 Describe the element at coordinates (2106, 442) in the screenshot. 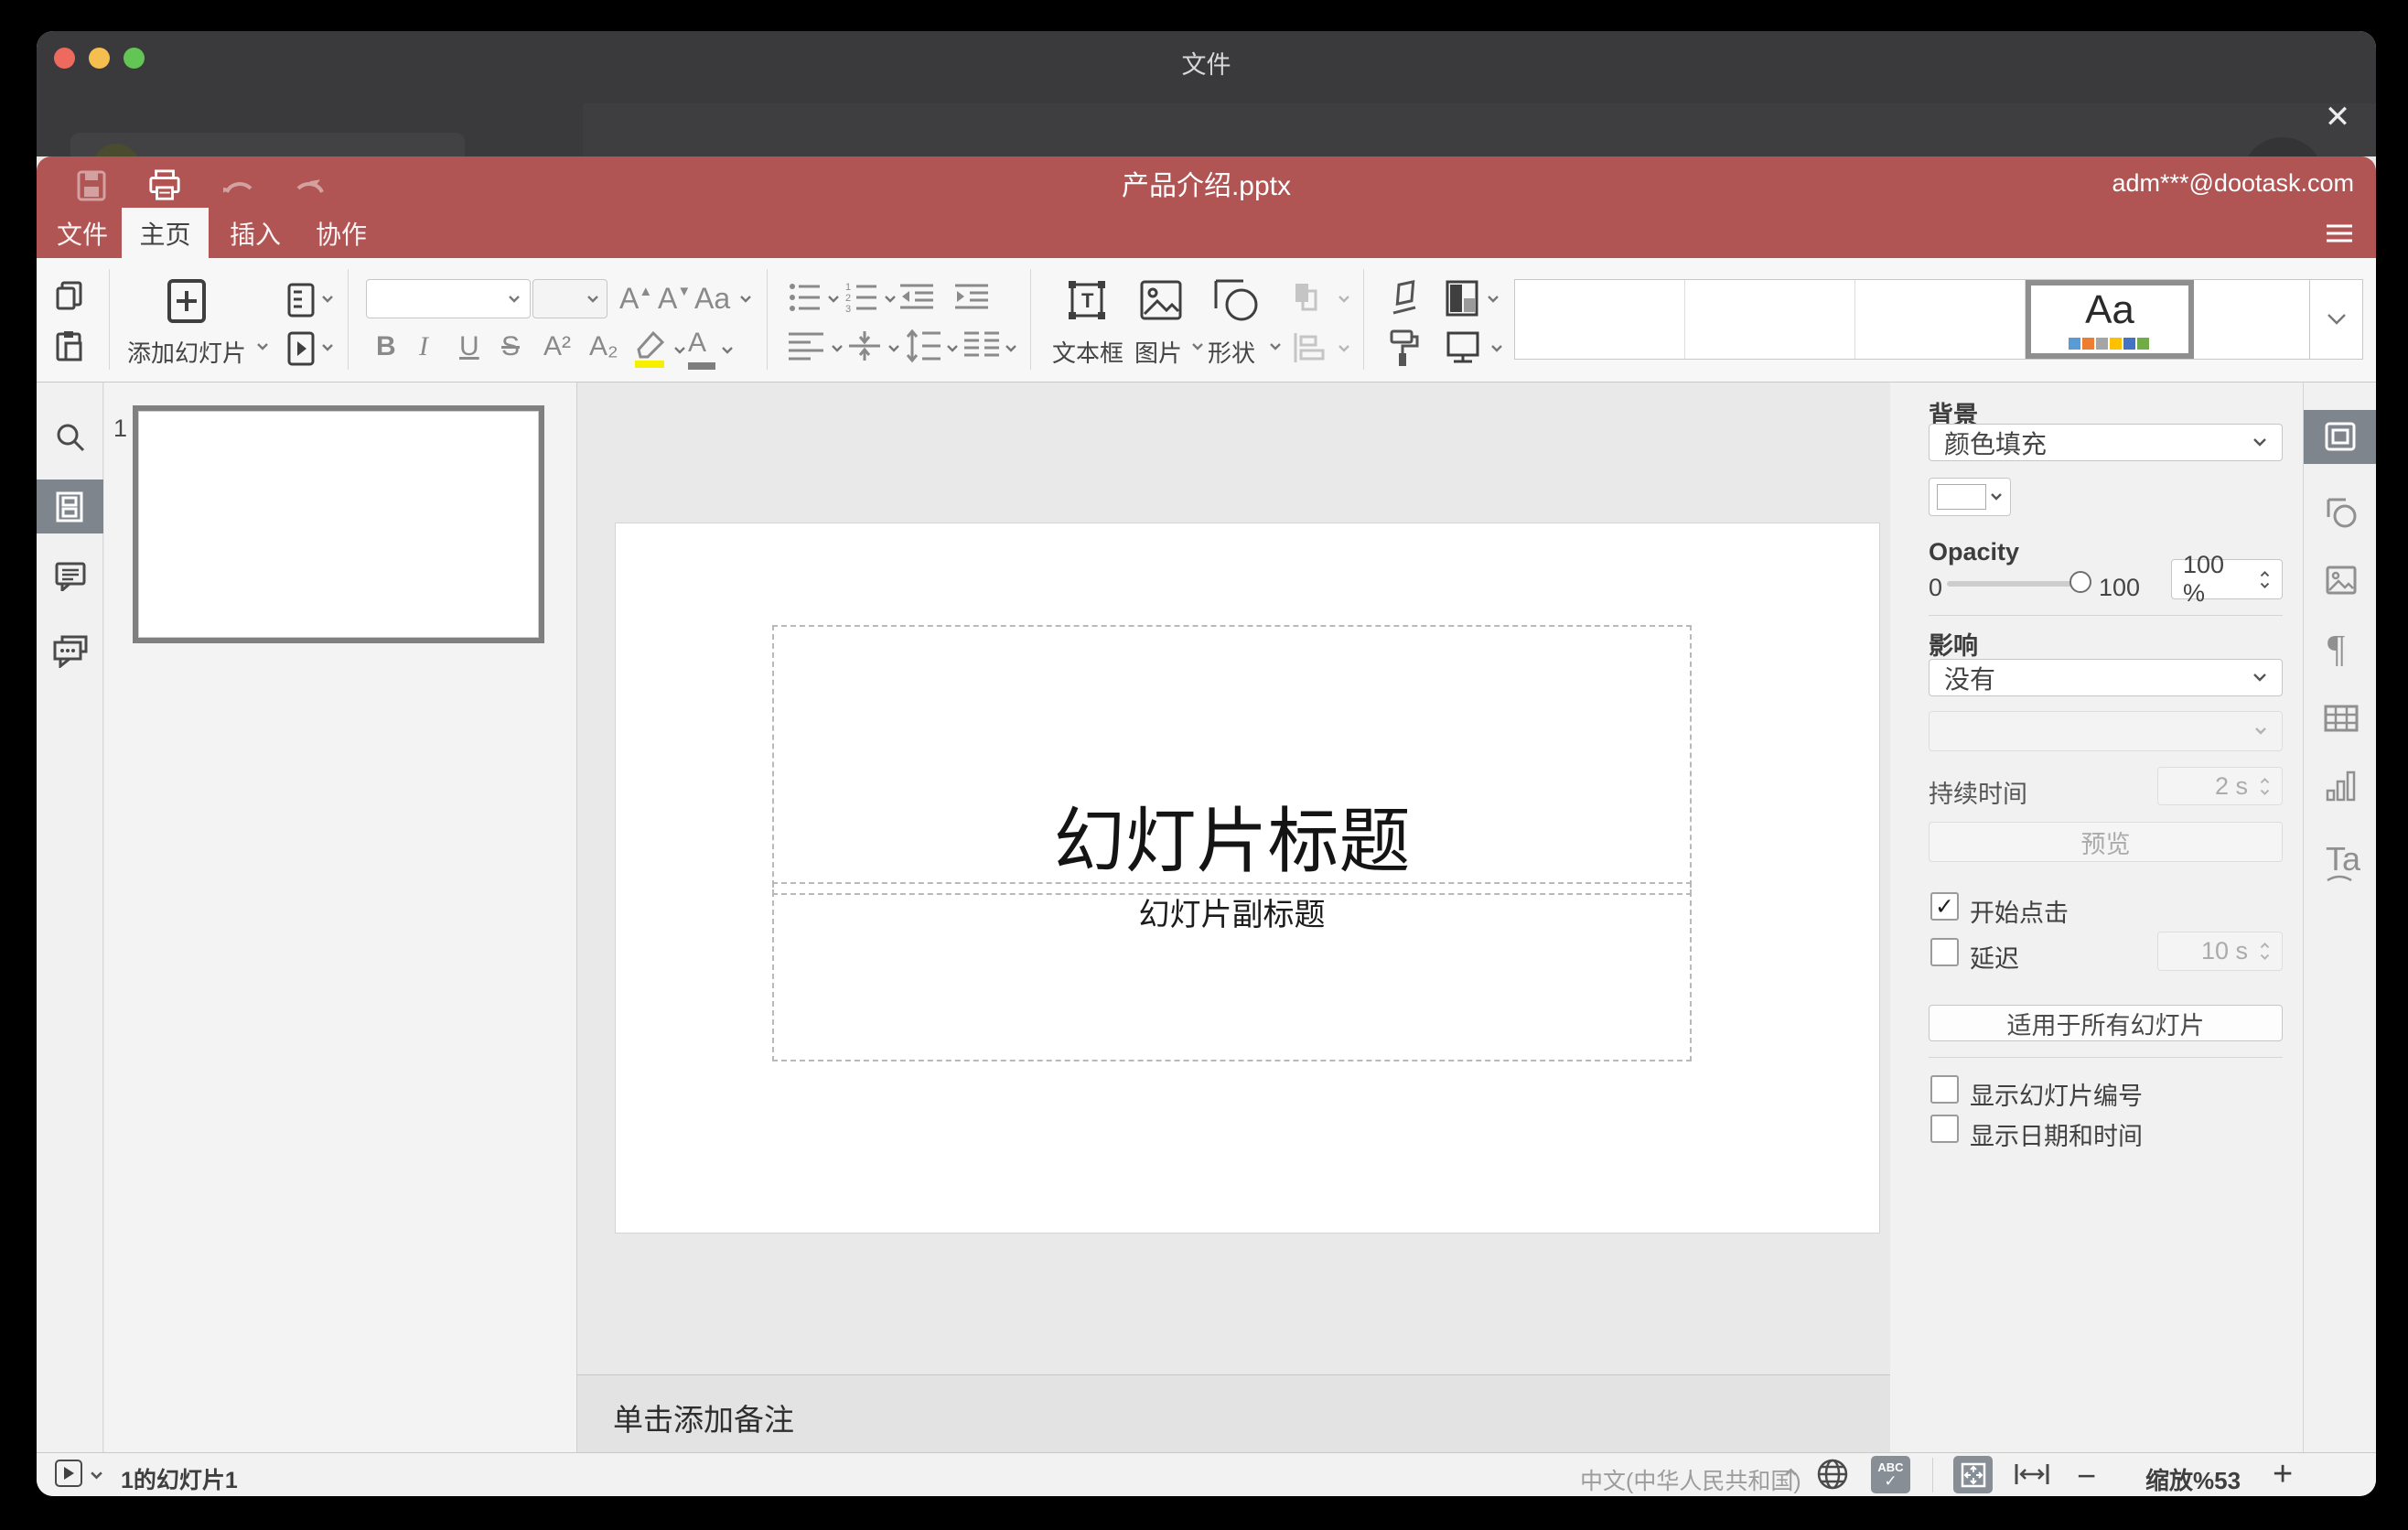

I see `background-fill-select: 颜色填充` at that location.